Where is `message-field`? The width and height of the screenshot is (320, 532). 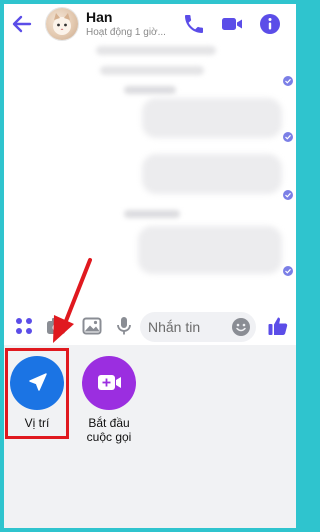 message-field is located at coordinates (198, 327).